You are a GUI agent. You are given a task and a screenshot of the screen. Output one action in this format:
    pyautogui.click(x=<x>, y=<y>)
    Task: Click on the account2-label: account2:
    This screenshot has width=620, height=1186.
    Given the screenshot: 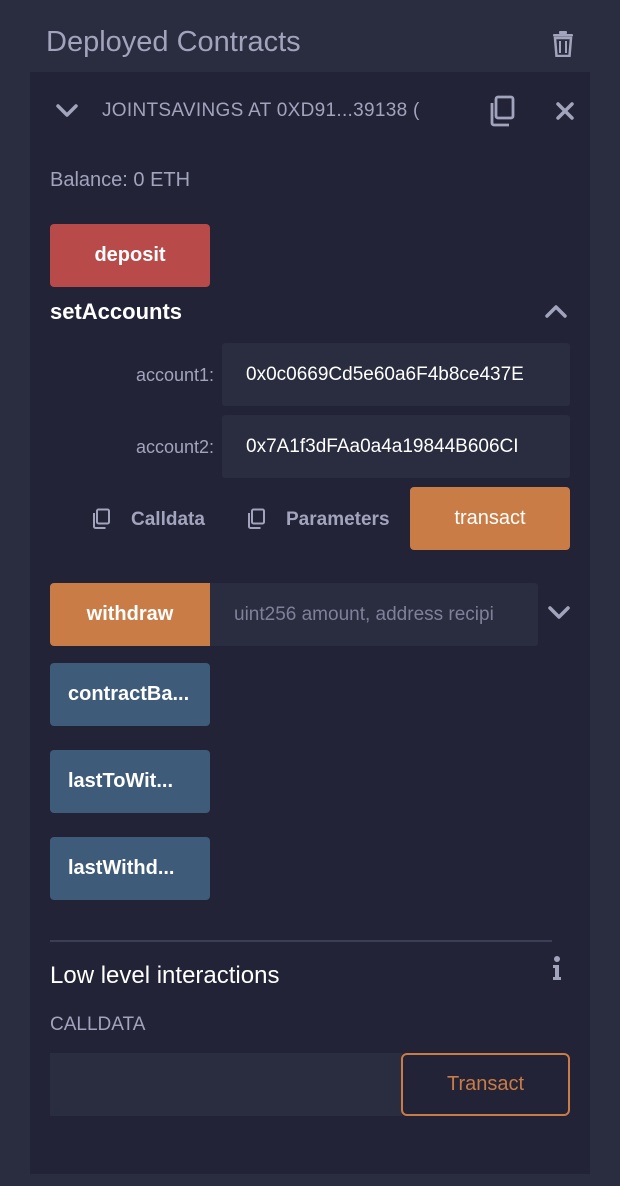 What is the action you would take?
    pyautogui.click(x=174, y=447)
    